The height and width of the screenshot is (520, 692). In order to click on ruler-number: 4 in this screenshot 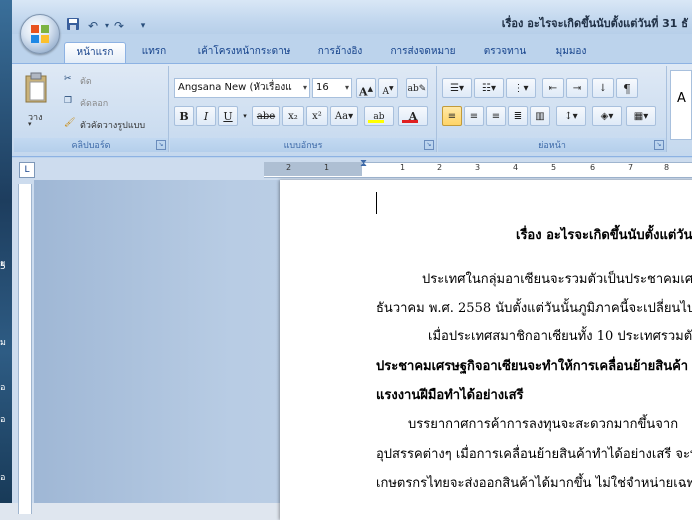, I will do `click(516, 167)`.